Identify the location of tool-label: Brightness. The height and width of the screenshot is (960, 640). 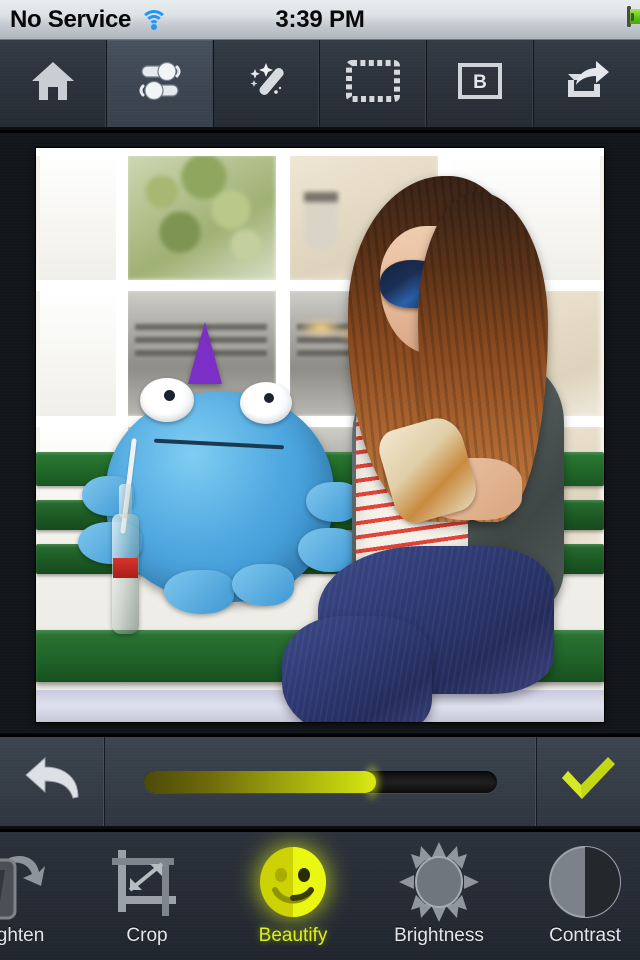
(439, 935).